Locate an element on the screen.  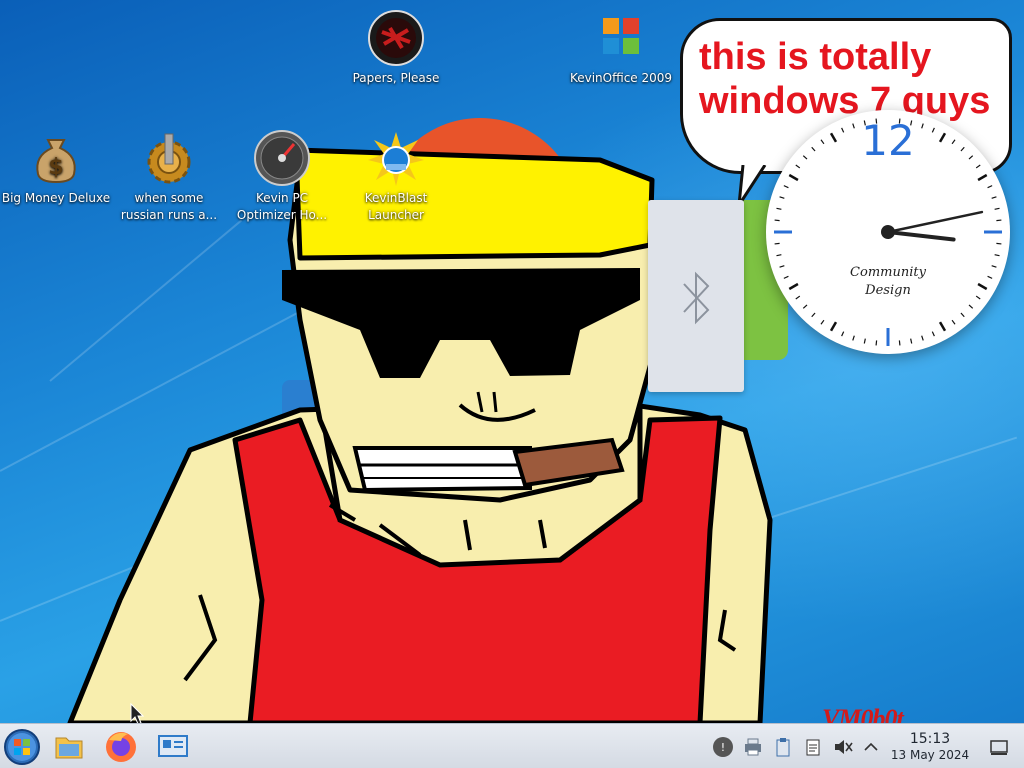
kevinblast-icon is located at coordinates (396, 158).